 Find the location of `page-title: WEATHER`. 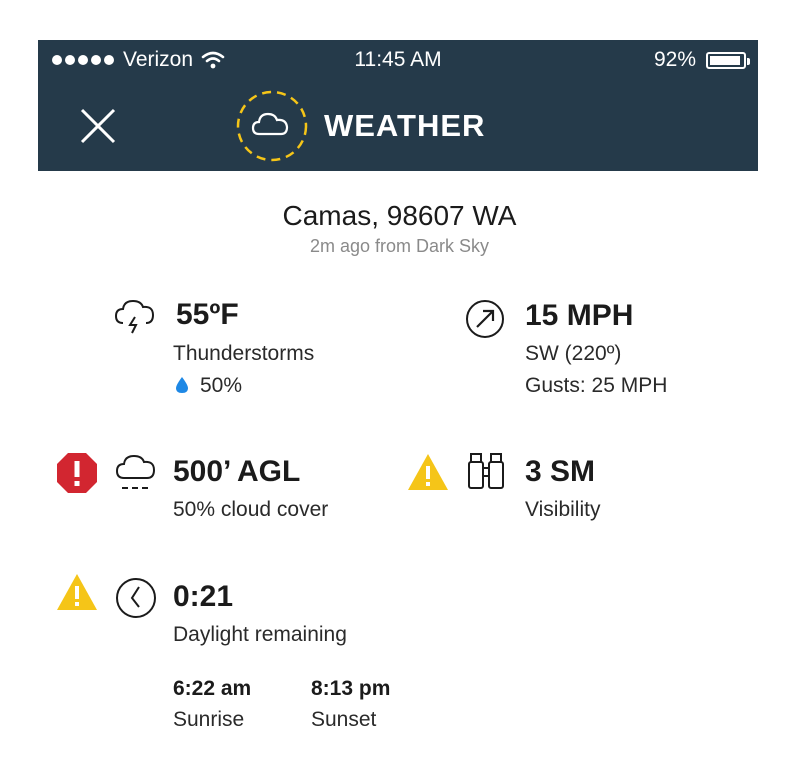

page-title: WEATHER is located at coordinates (405, 125).